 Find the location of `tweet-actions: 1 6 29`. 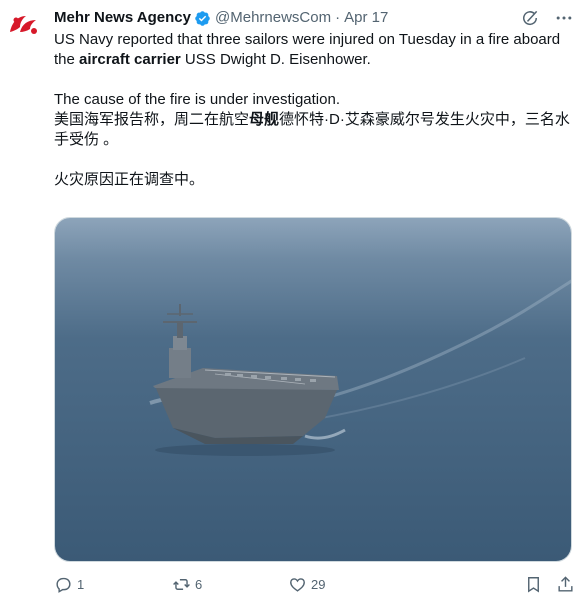

tweet-actions: 1 6 29 is located at coordinates (315, 584).